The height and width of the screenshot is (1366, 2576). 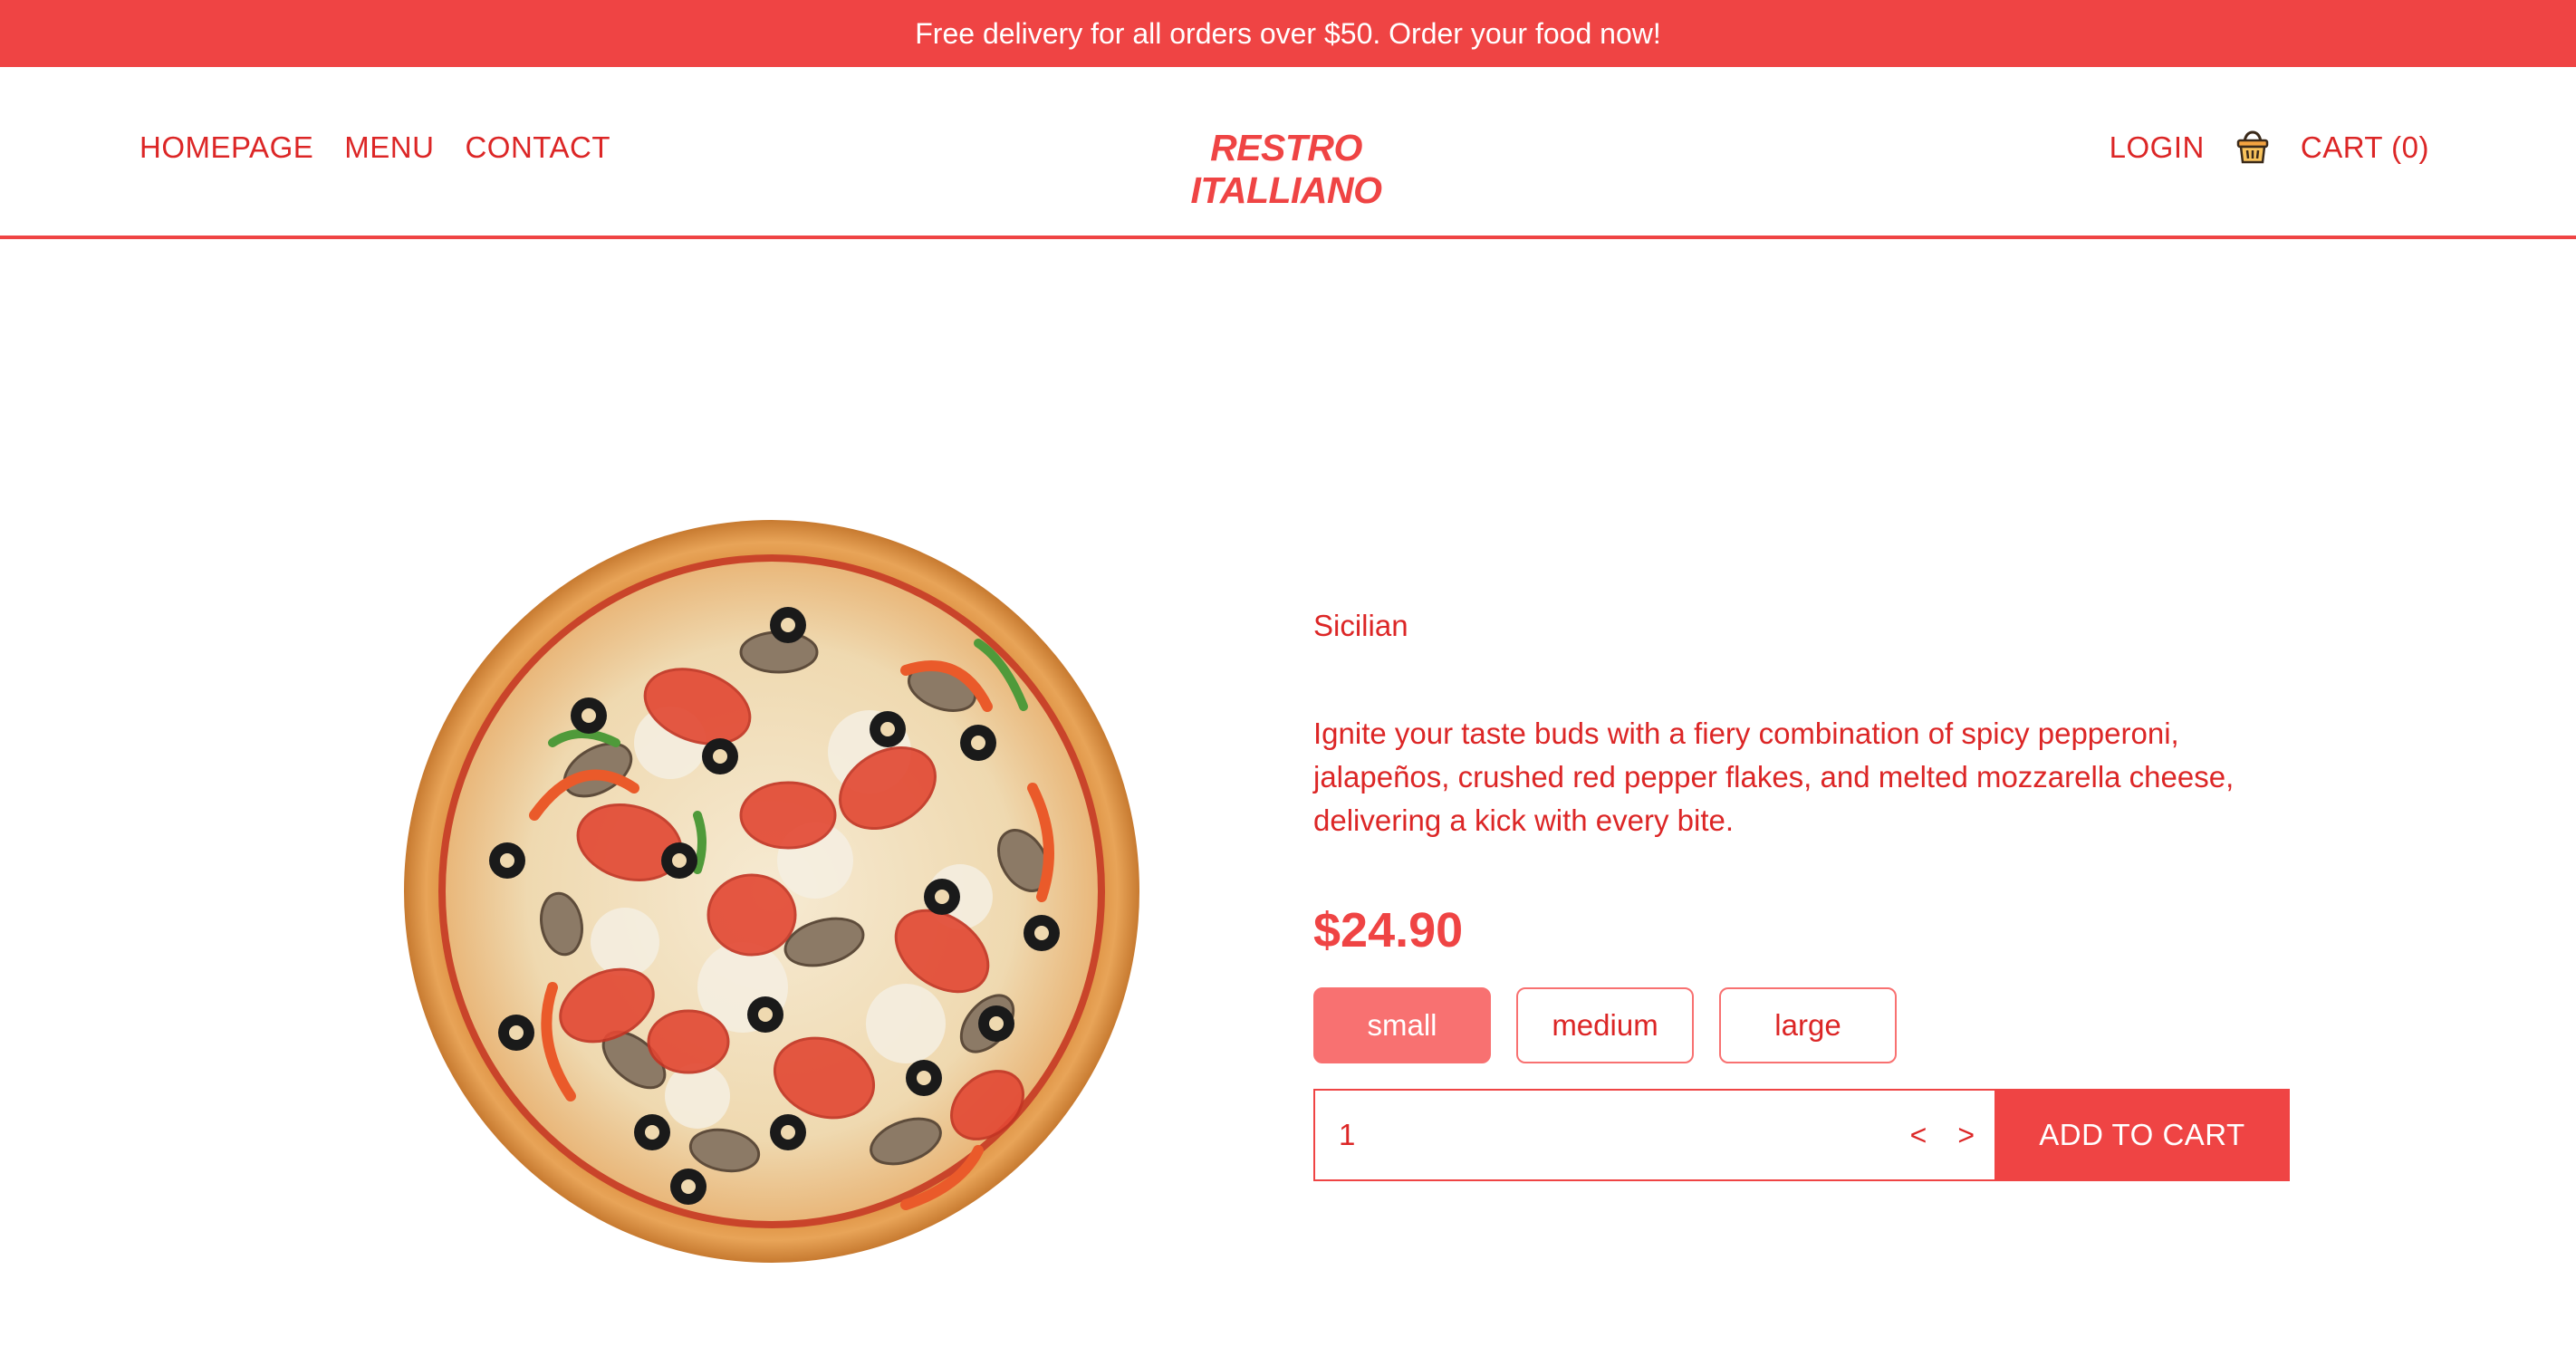 I want to click on cart-link: CART (0), so click(x=2365, y=147).